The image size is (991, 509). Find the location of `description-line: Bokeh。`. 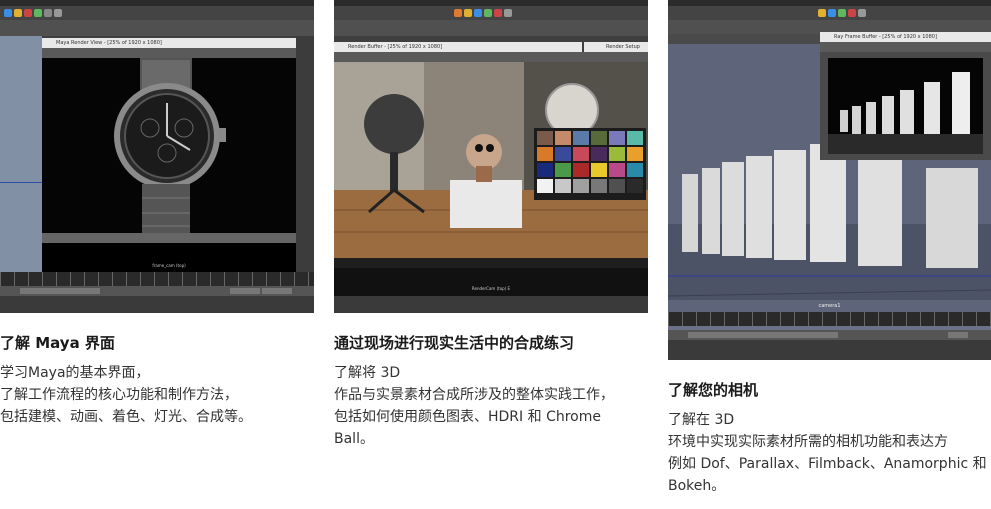

description-line: Bokeh。 is located at coordinates (697, 486).